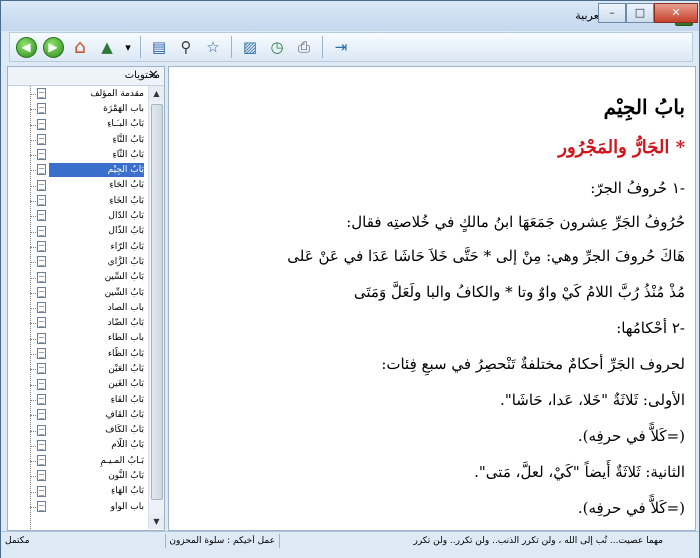 This screenshot has width=700, height=558. I want to click on tree-scrollbar: ▲ ▼, so click(156, 307).